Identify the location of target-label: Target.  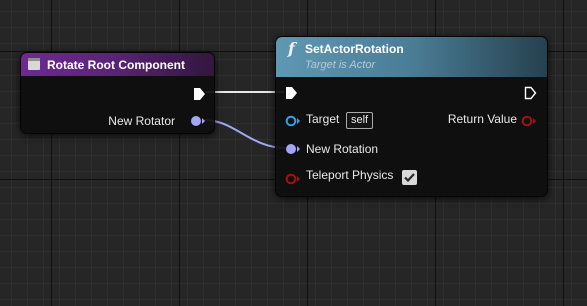
(323, 119).